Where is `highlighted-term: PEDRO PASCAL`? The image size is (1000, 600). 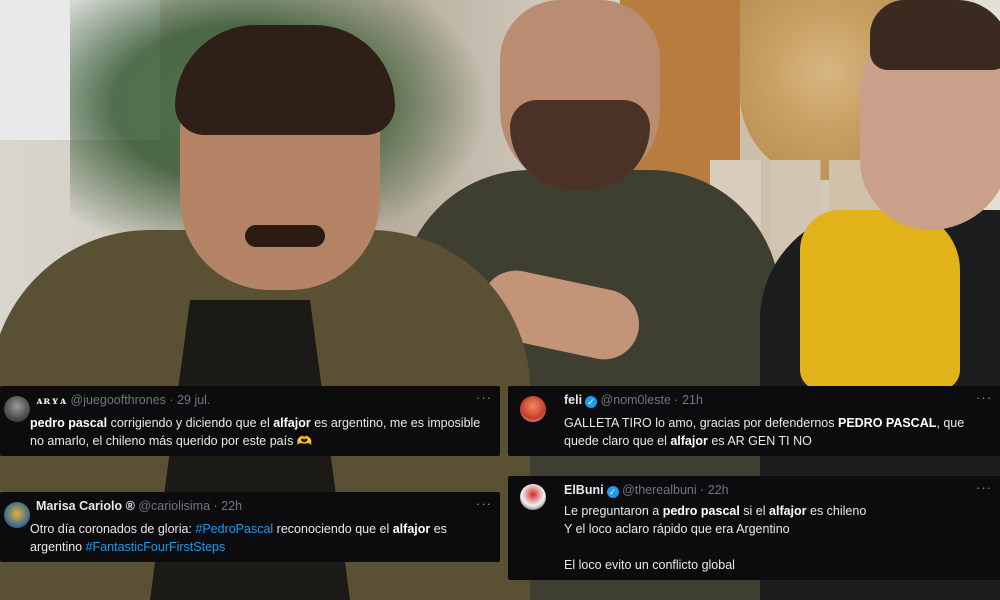
highlighted-term: PEDRO PASCAL is located at coordinates (887, 423).